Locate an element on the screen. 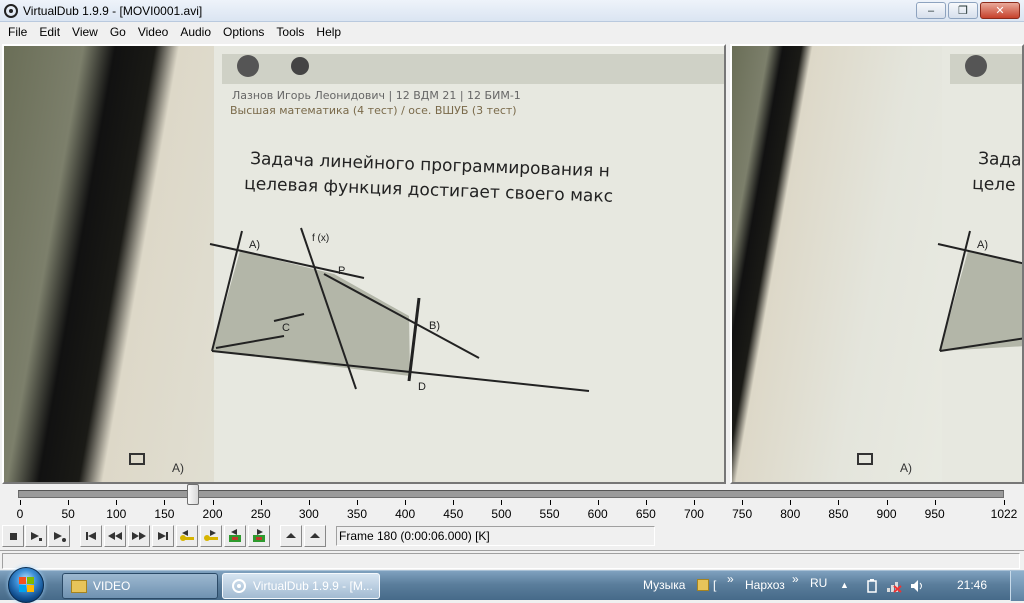 Image resolution: width=1024 pixels, height=603 pixels. close-button: ✕ is located at coordinates (1000, 10).